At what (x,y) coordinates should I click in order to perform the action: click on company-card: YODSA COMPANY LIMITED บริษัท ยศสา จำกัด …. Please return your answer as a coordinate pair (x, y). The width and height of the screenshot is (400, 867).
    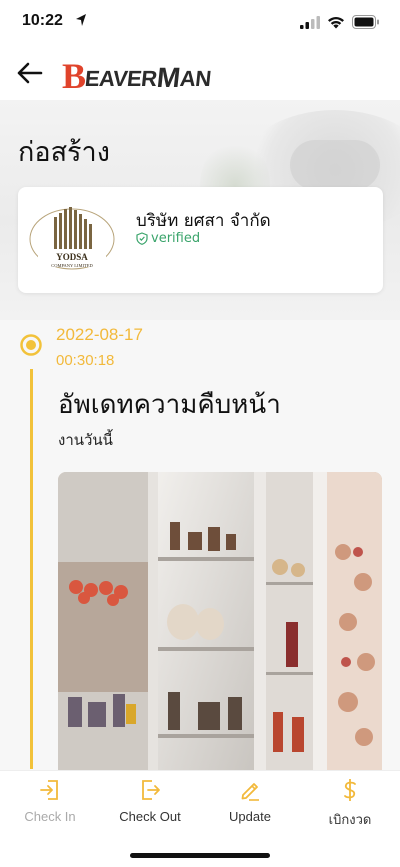
    Looking at the image, I should click on (200, 240).